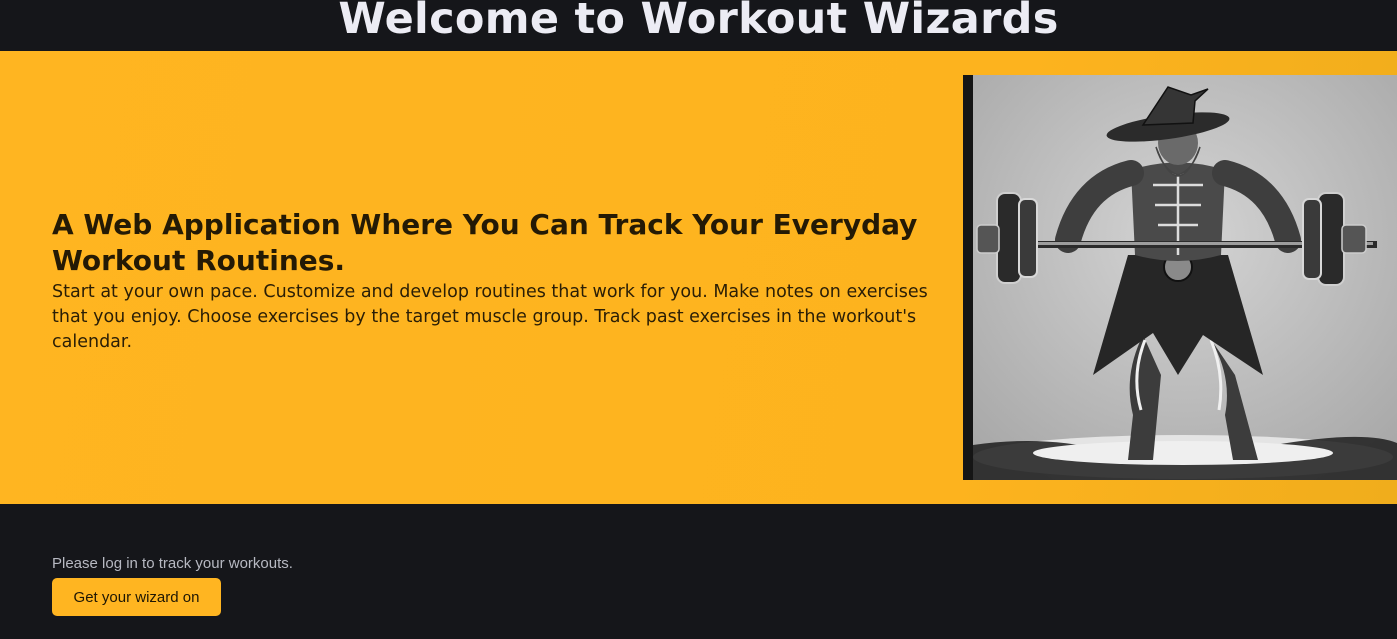 The width and height of the screenshot is (1397, 639). I want to click on site-header: Welcome to Workout Wizards, so click(698, 25).